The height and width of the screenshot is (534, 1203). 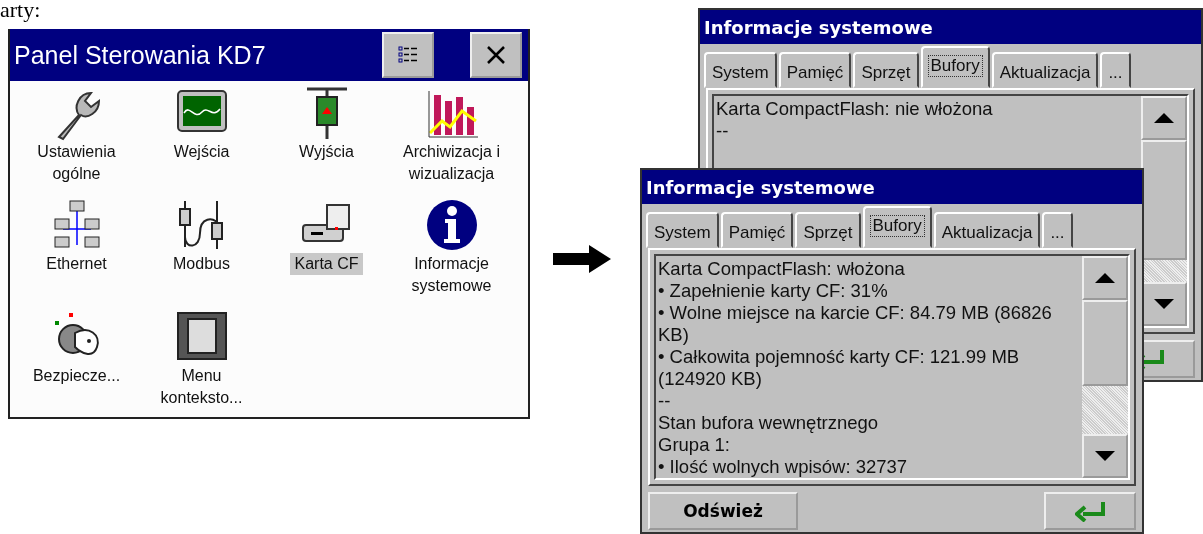 I want to click on item-label: Ustawienia ogólne, so click(x=76, y=163).